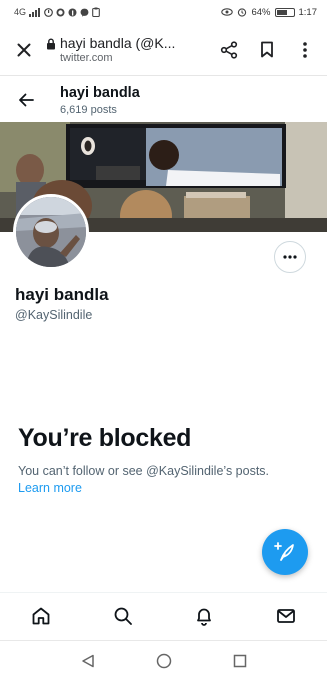 Image resolution: width=327 pixels, height=680 pixels. I want to click on lock-icon, so click(51, 44).